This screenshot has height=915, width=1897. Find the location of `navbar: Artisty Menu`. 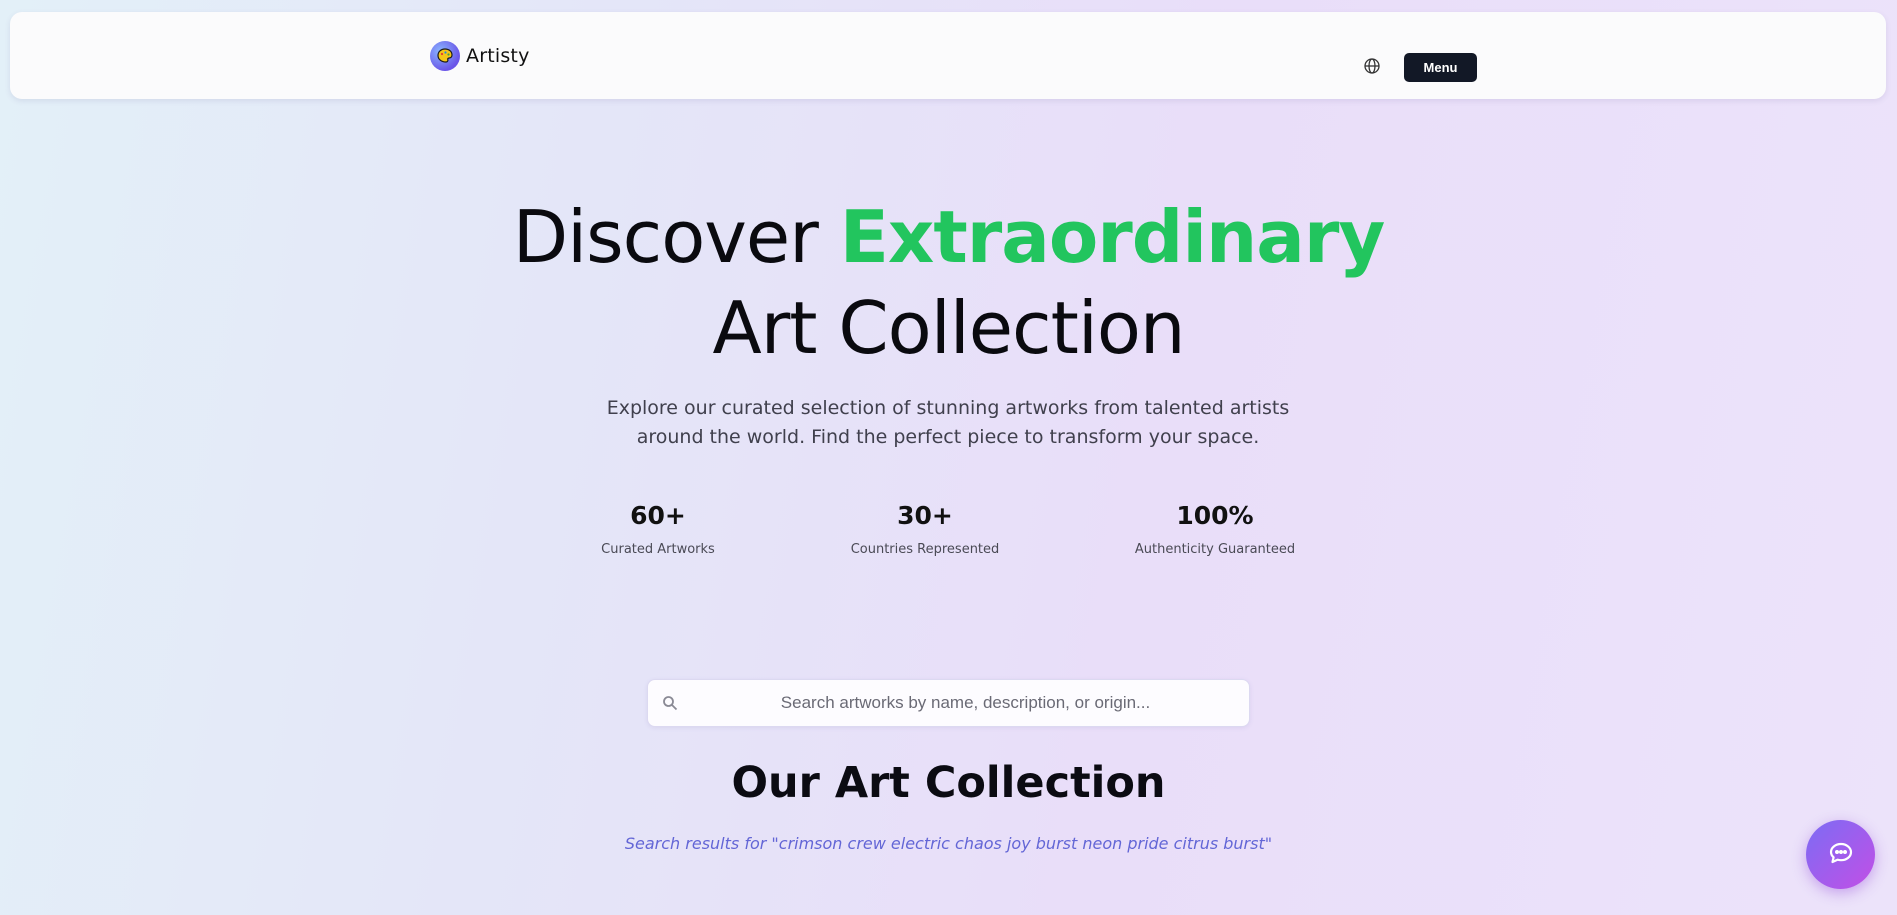

navbar: Artisty Menu is located at coordinates (948, 55).